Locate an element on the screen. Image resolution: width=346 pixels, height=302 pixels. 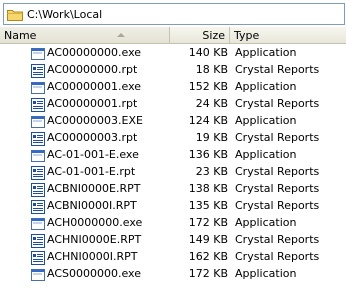
file-size: 162 KB is located at coordinates (208, 256).